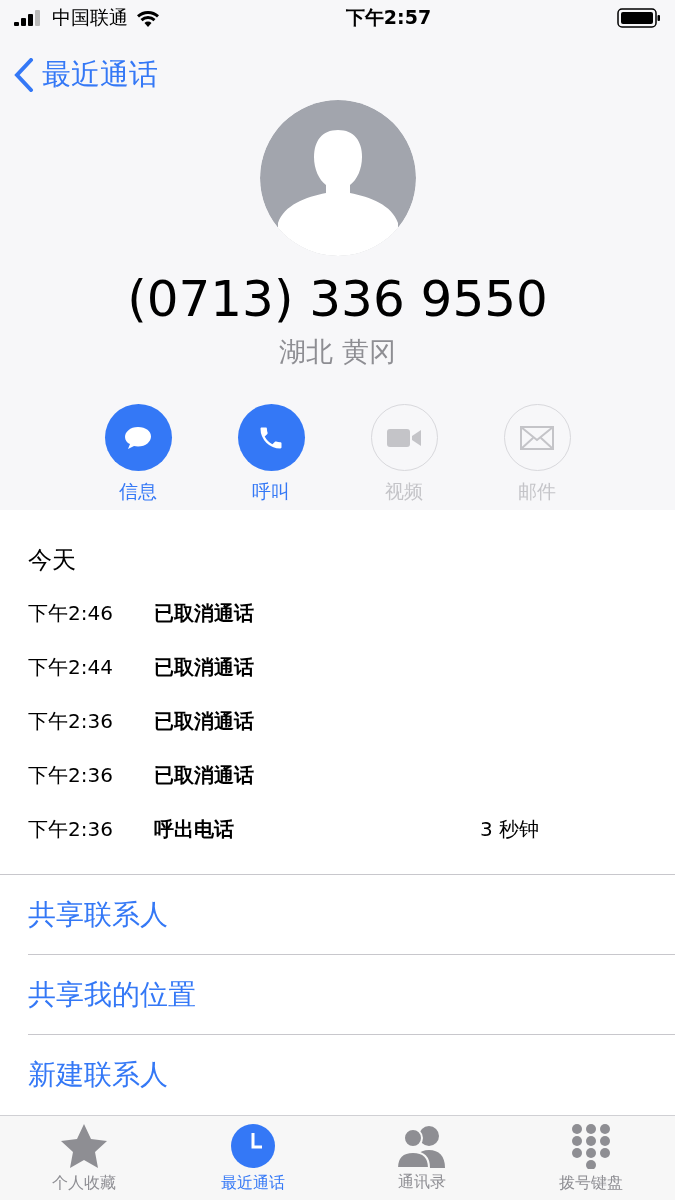  Describe the element at coordinates (388, 17) in the screenshot. I see `status-time: 下午2:57` at that location.